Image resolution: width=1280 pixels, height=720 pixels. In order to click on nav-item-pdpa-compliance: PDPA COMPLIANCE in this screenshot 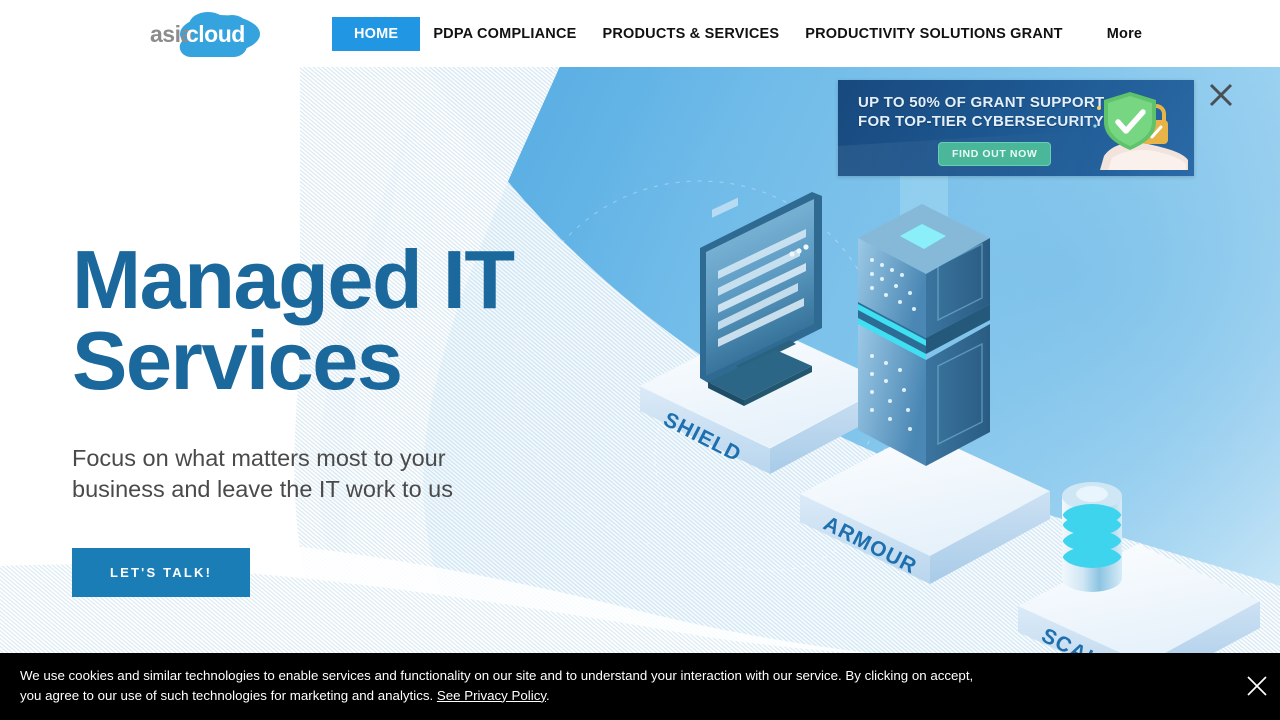, I will do `click(504, 34)`.